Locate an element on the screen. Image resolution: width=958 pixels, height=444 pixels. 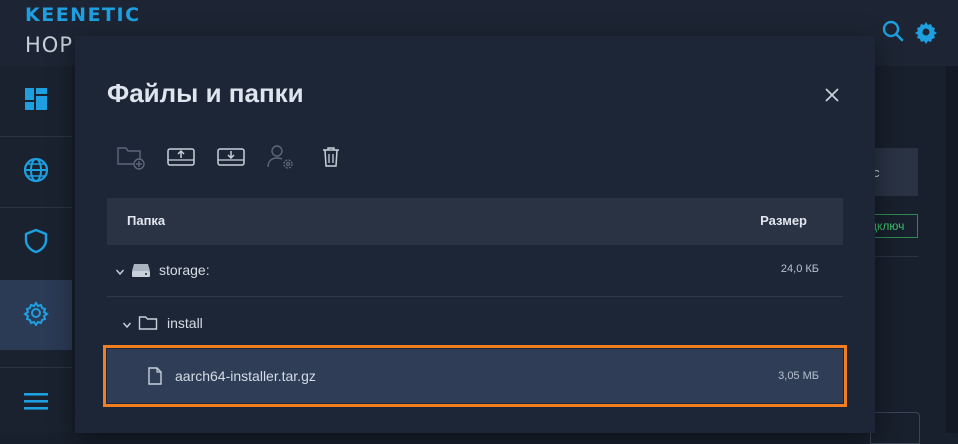
table-row: storage: 24,0 КБ is located at coordinates (475, 271).